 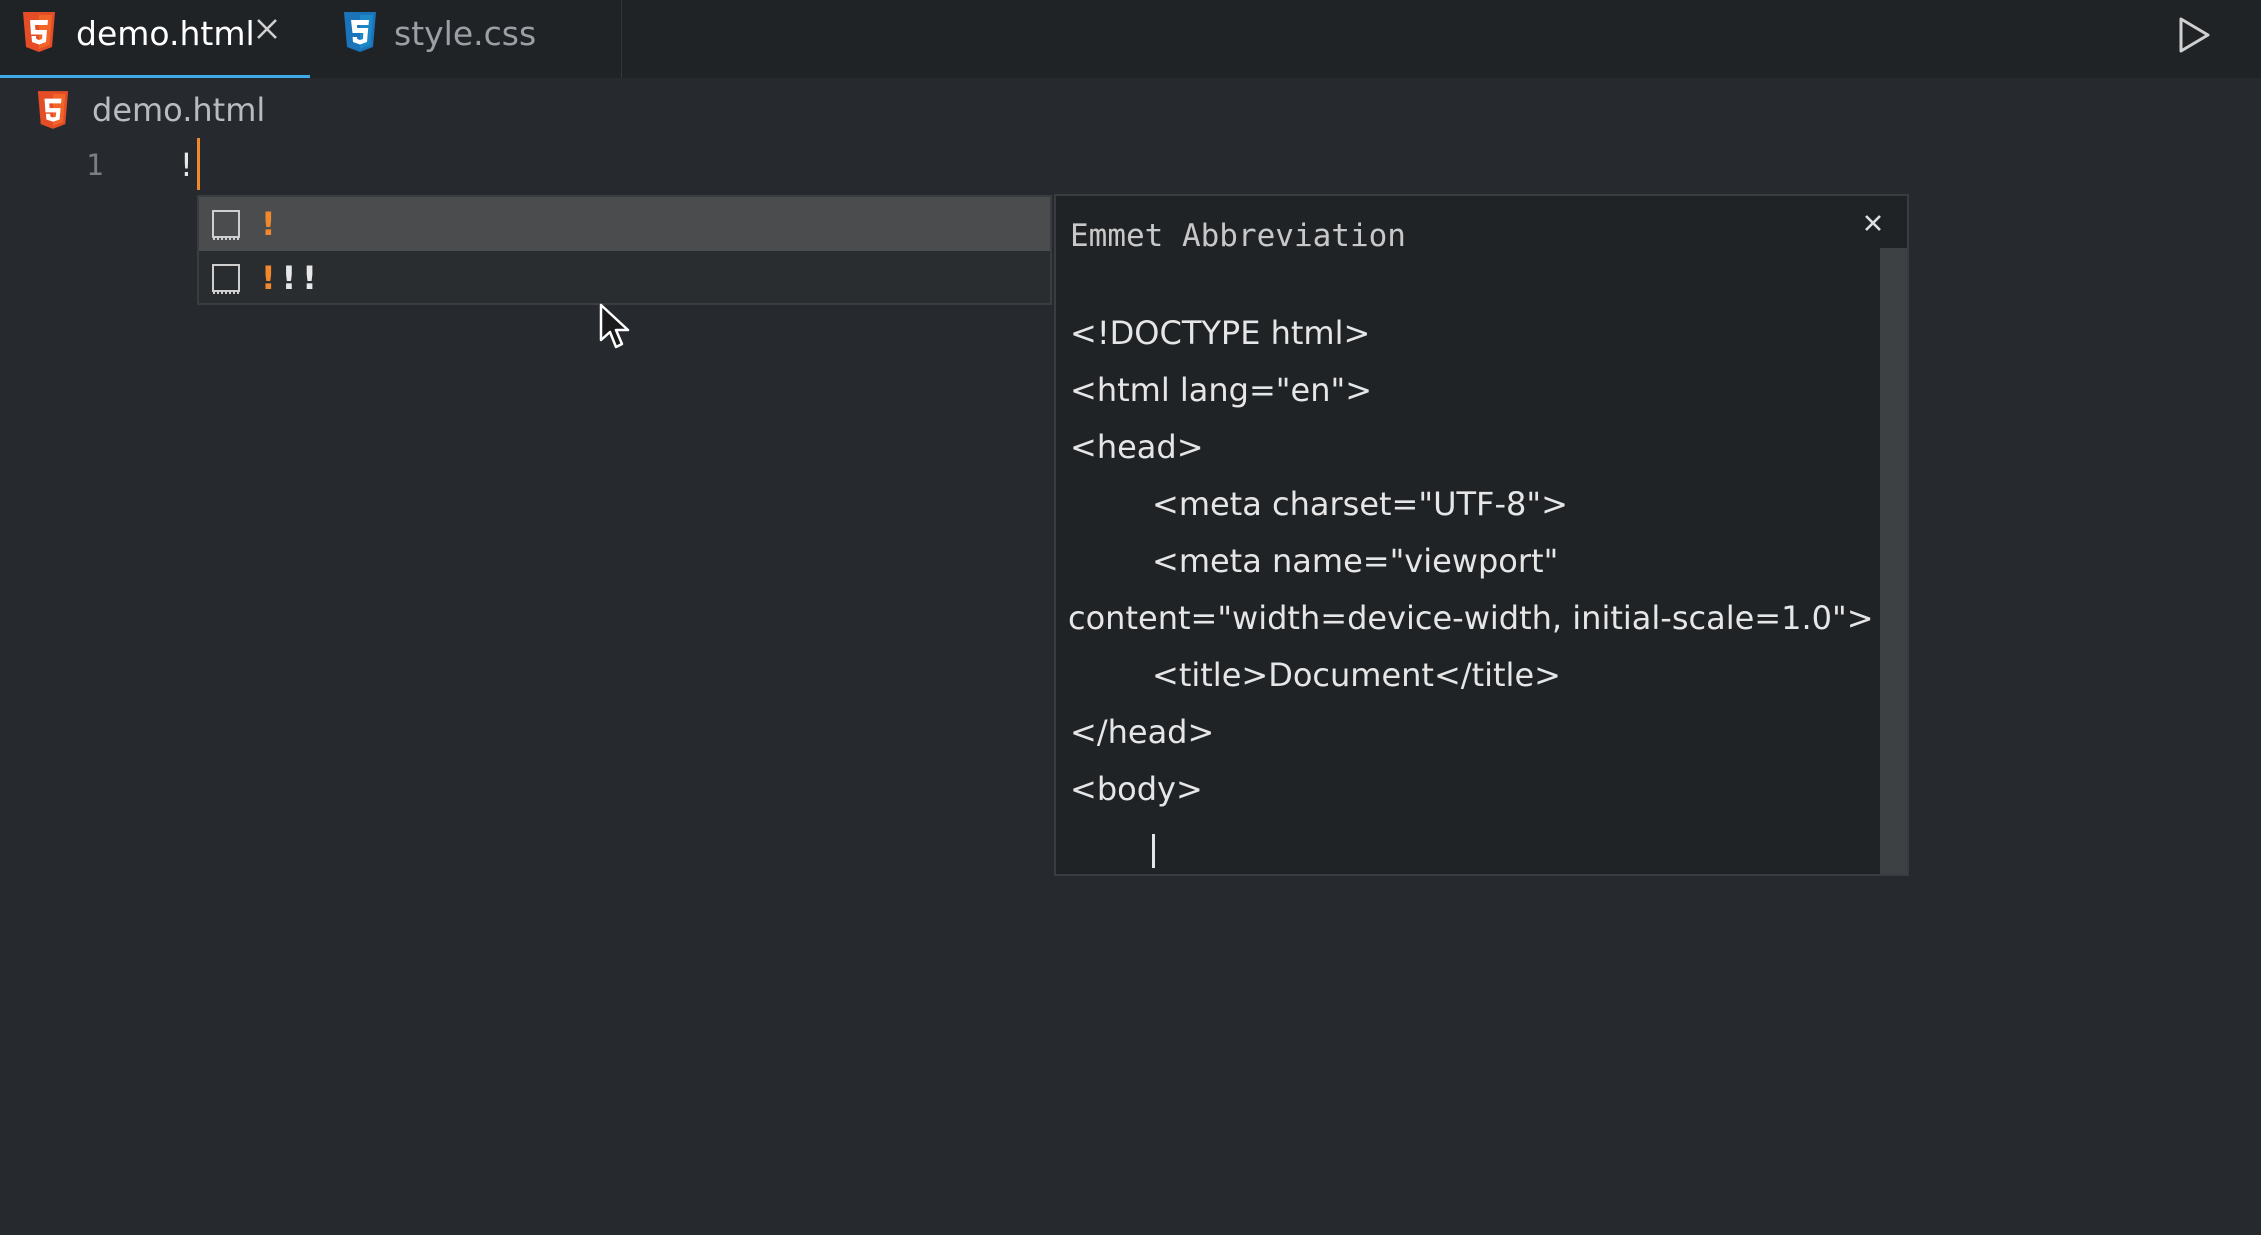 I want to click on suggestion-label: !, so click(x=271, y=224).